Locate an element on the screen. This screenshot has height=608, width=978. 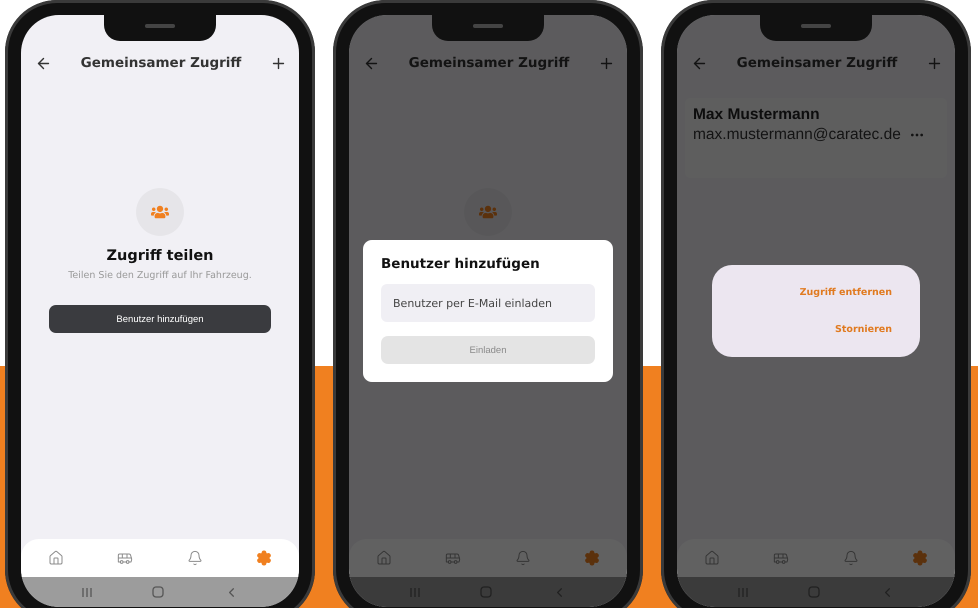
dialog-action-button: Zugriff entfernen is located at coordinates (846, 292).